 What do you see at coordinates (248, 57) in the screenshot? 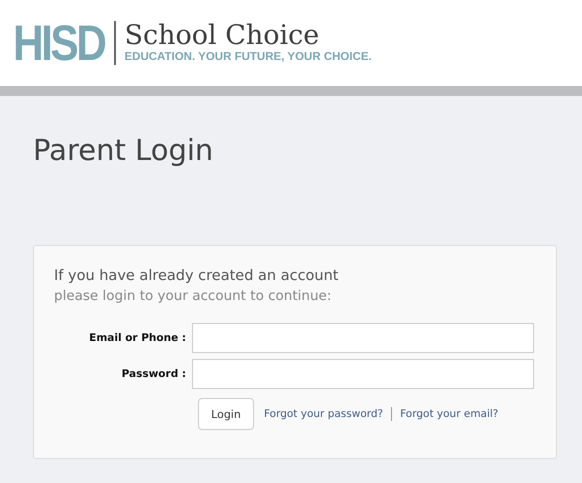
I see `tagline: EDUCATION. YOUR FUTURE, YOUR CHOICE.` at bounding box center [248, 57].